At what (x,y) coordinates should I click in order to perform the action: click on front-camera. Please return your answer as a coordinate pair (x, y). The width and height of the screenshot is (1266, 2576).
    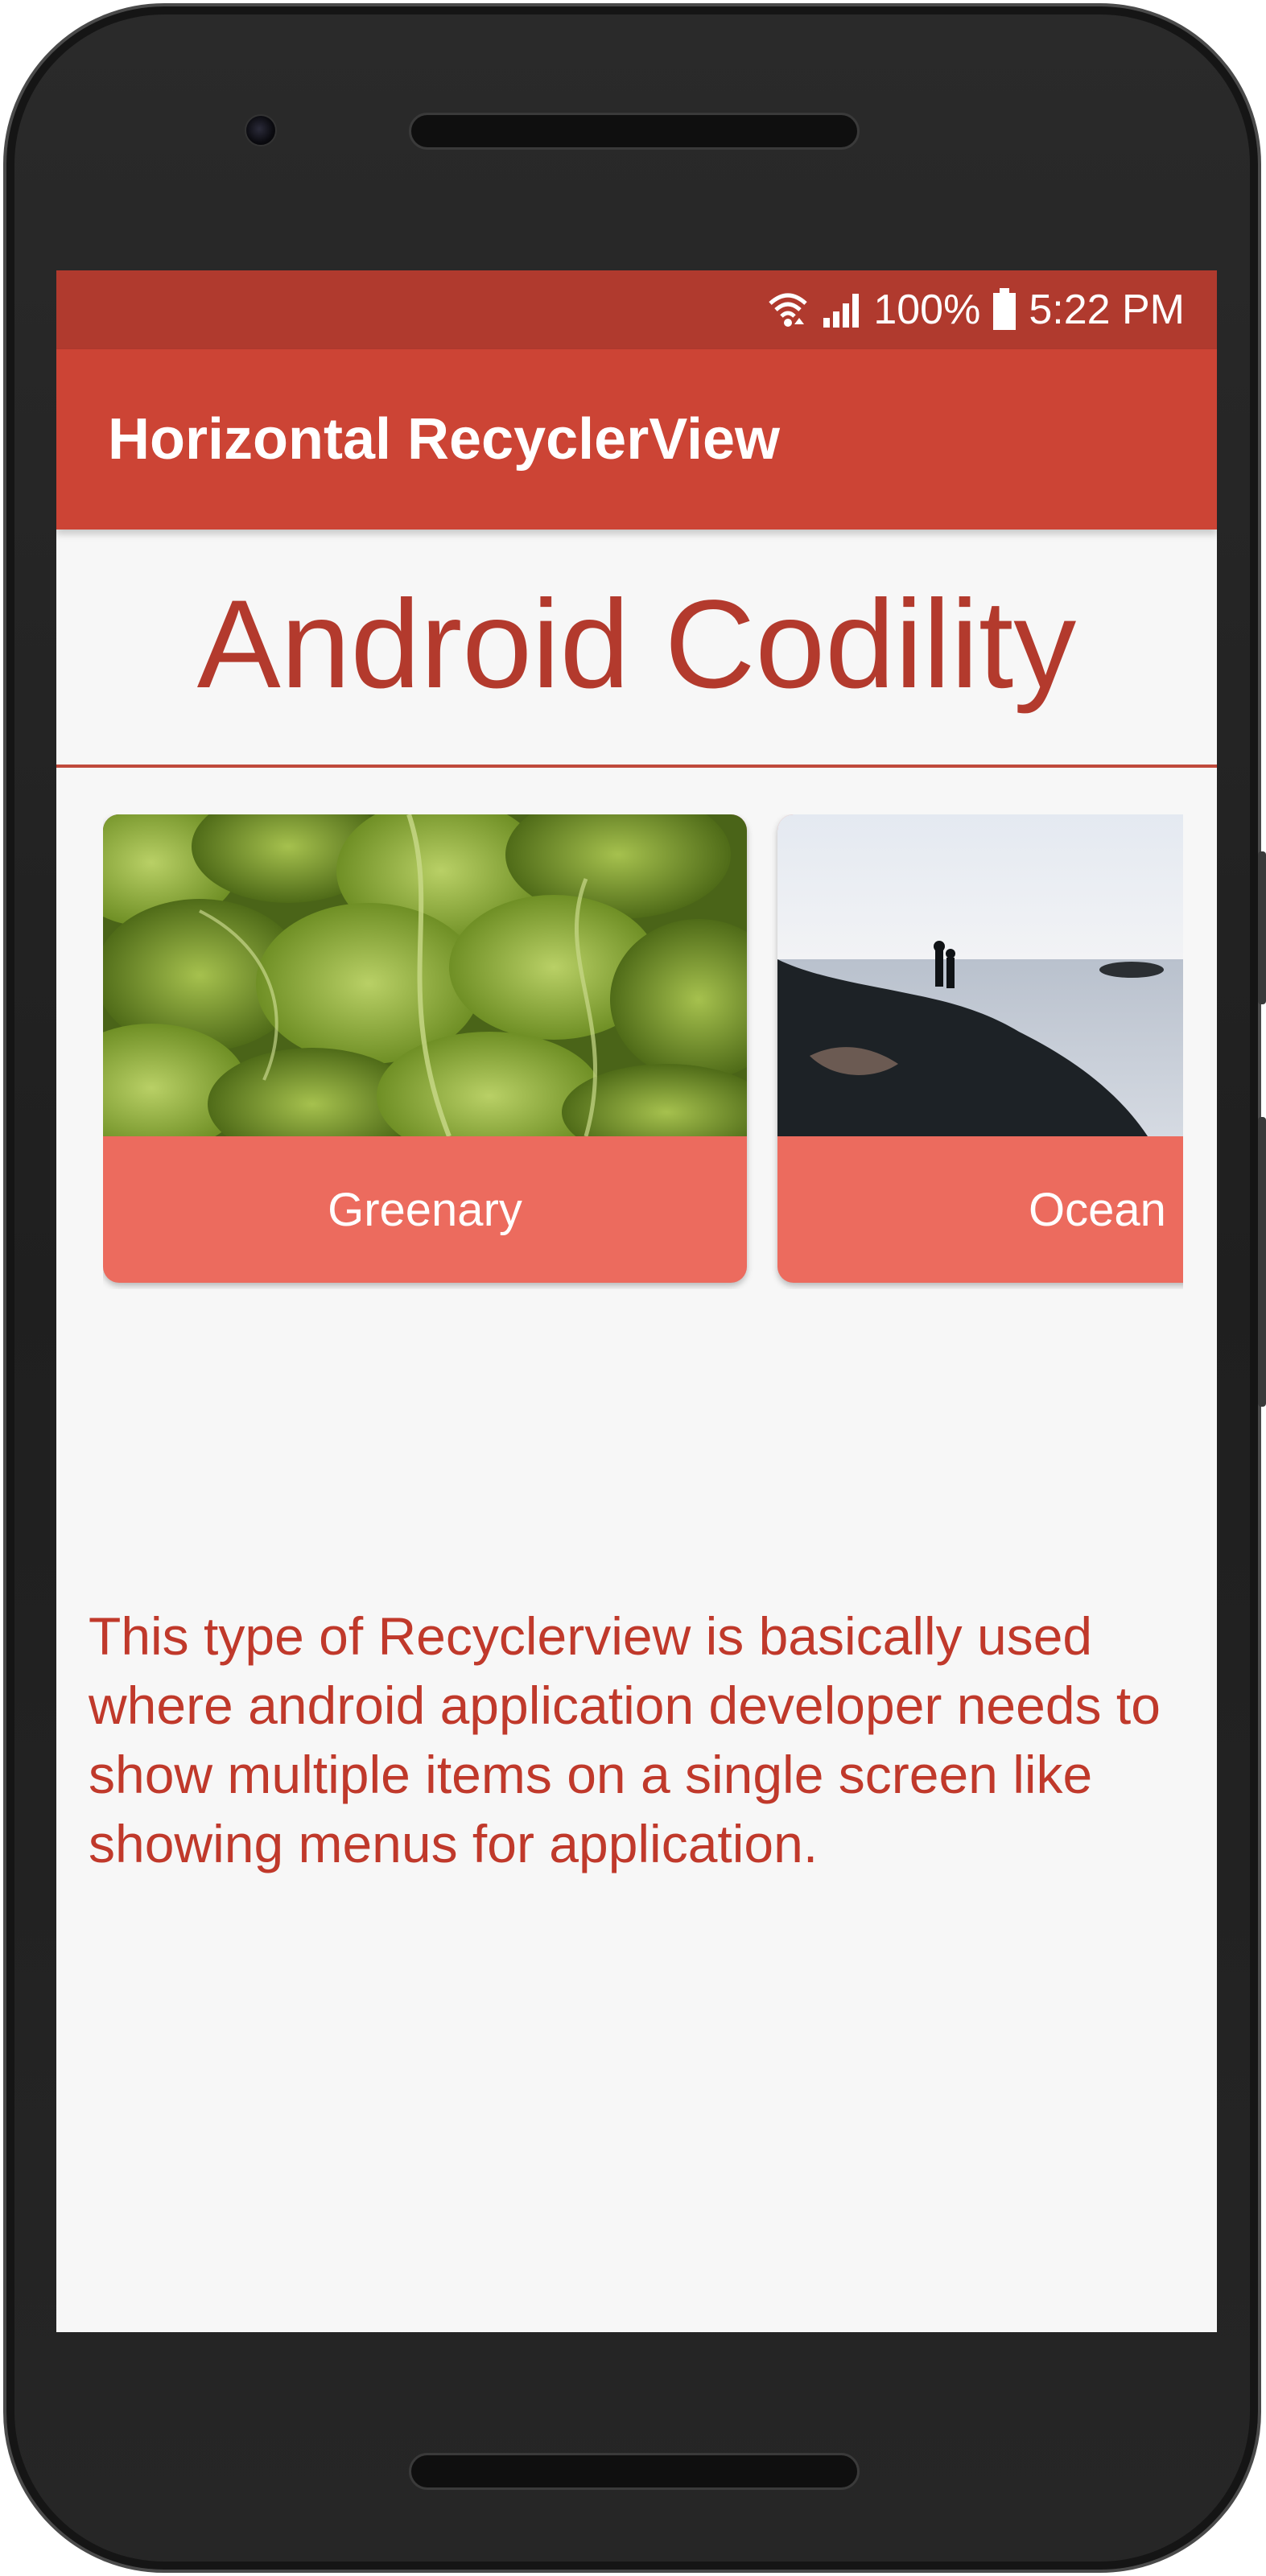
    Looking at the image, I should click on (261, 130).